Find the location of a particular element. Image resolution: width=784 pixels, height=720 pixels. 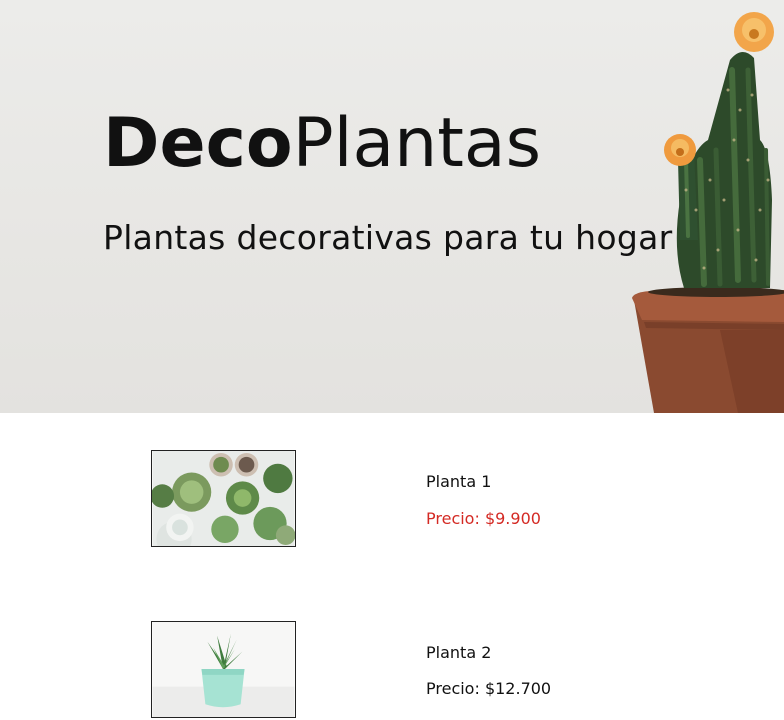

succulents-top-view-image is located at coordinates (223, 498).